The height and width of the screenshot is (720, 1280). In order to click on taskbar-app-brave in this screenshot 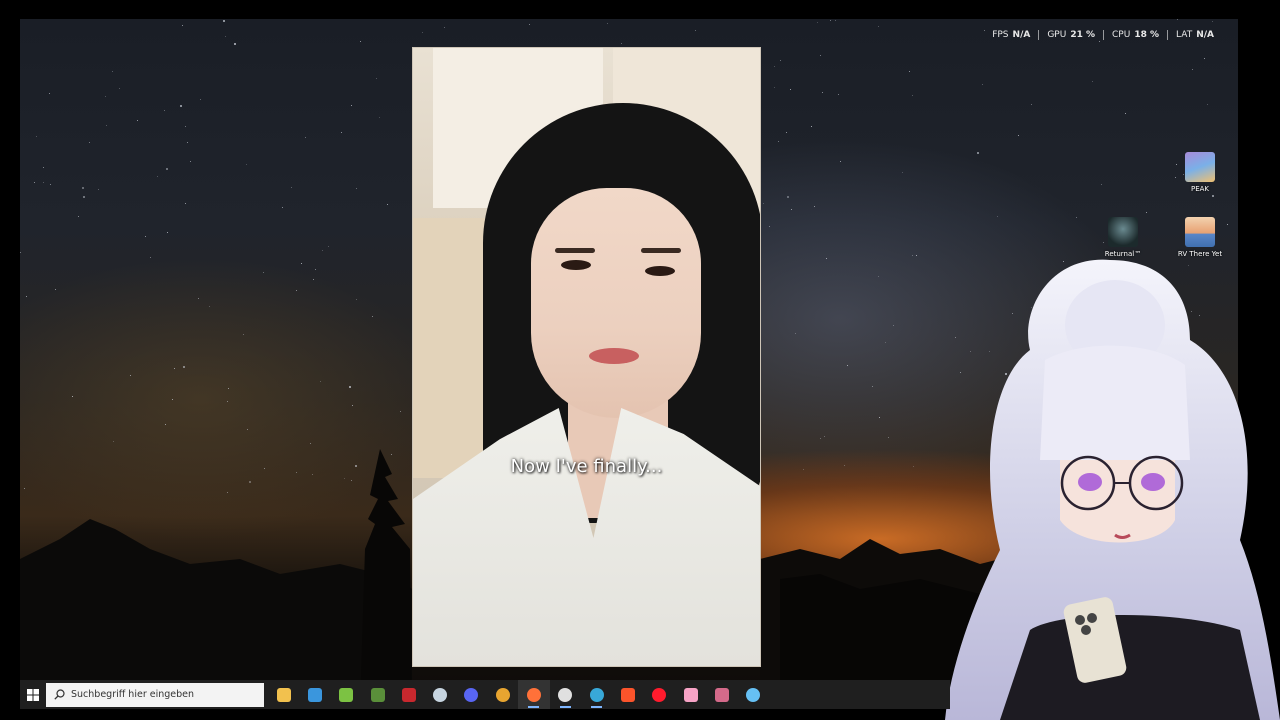, I will do `click(627, 694)`.